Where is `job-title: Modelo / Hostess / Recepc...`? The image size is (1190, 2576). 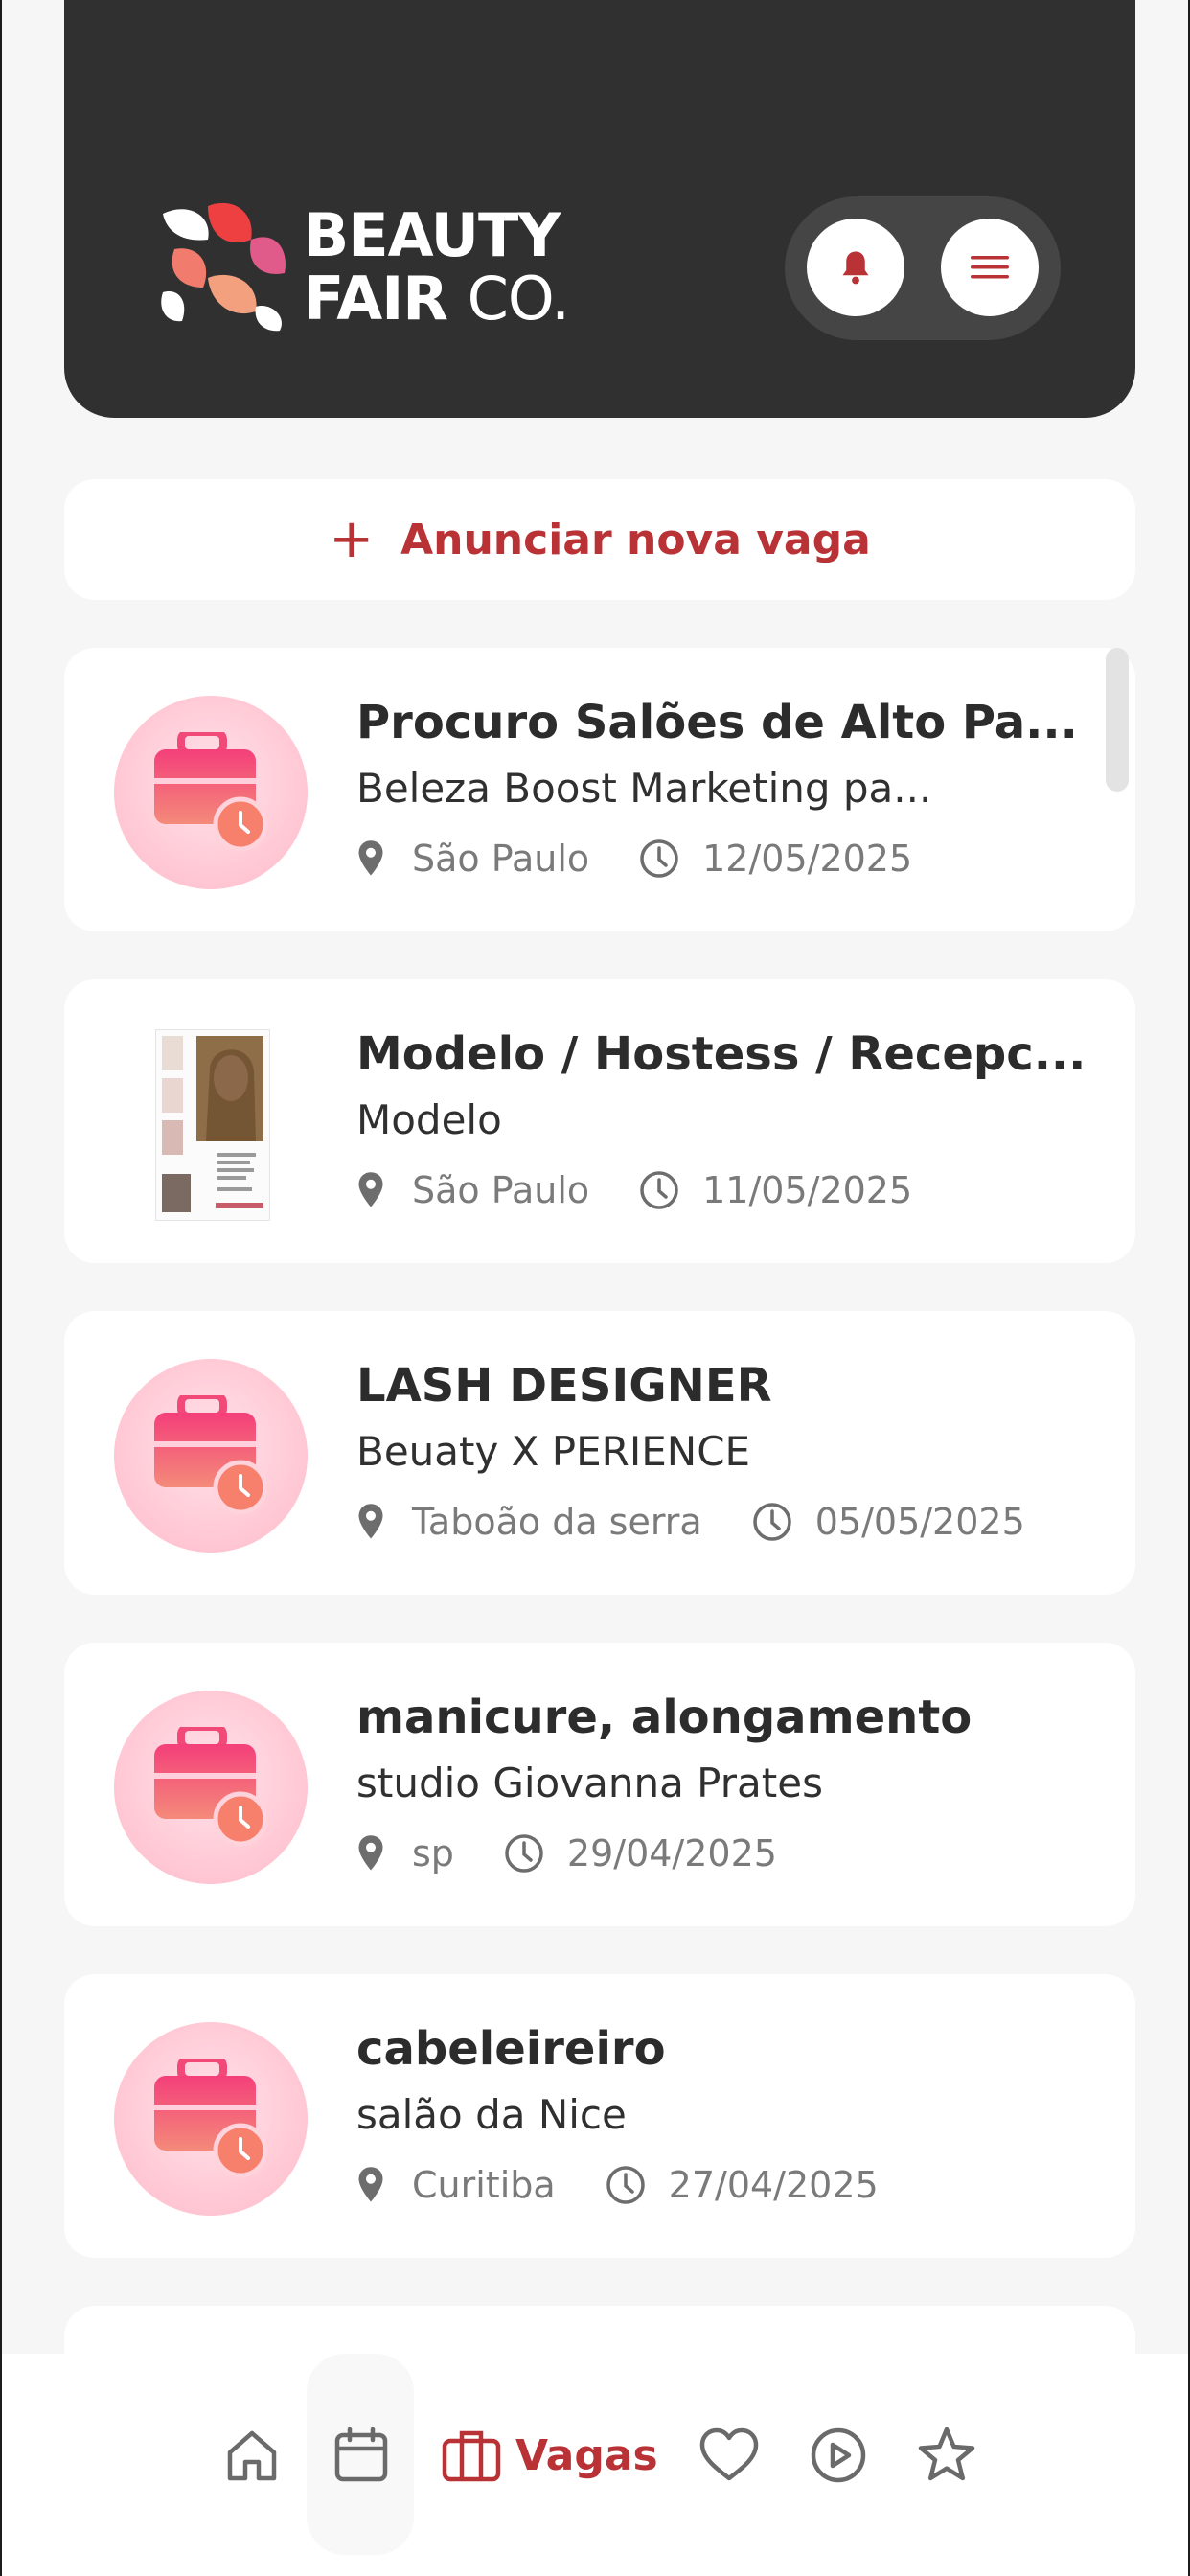 job-title: Modelo / Hostess / Recepc... is located at coordinates (722, 1054).